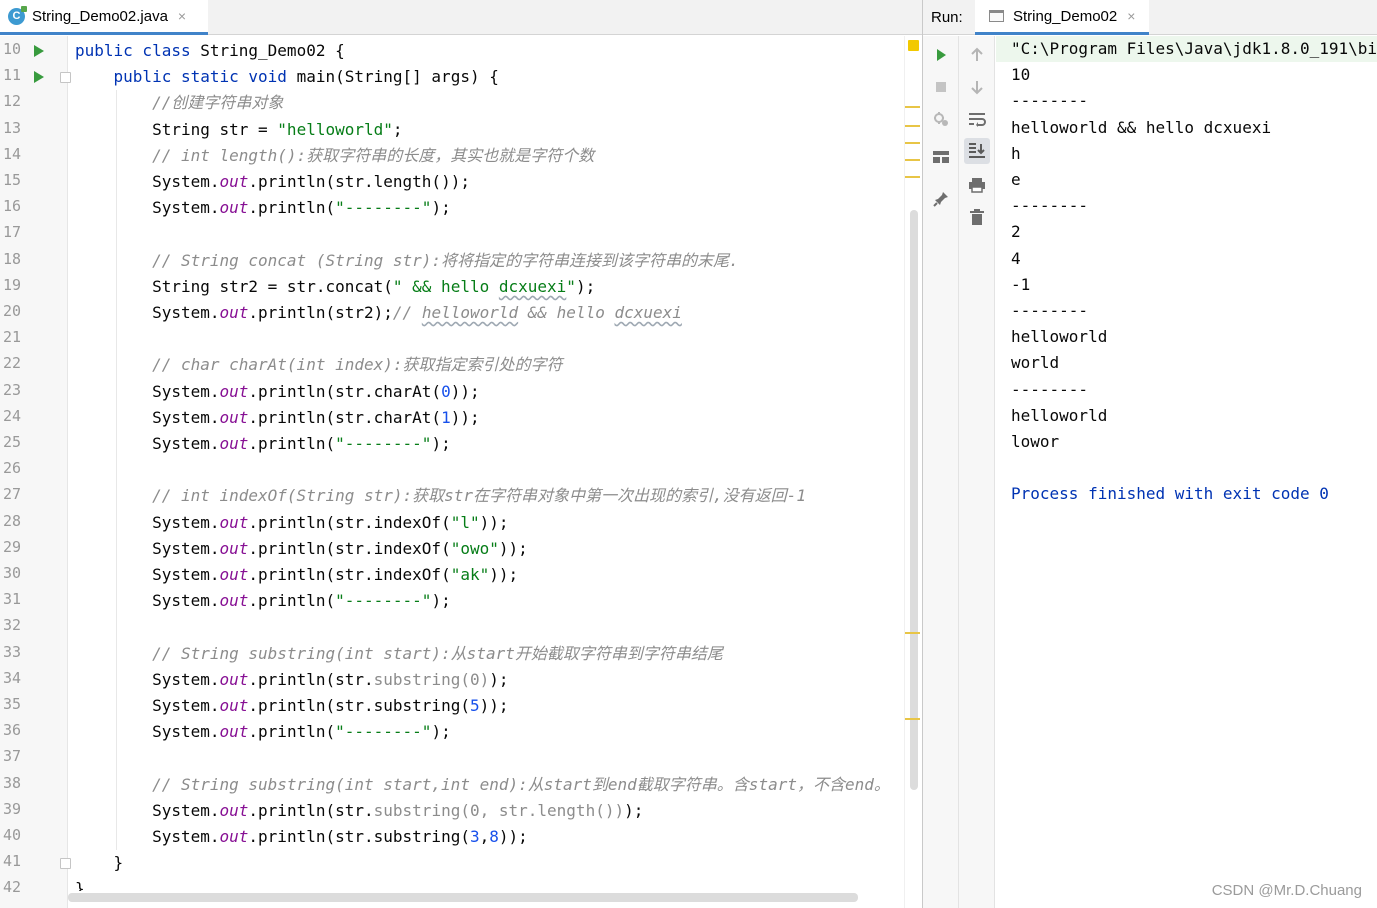 This screenshot has width=1377, height=908. Describe the element at coordinates (318, 365) in the screenshot. I see `code-line: // char charAt(int index):获取指定索引处的字符` at that location.